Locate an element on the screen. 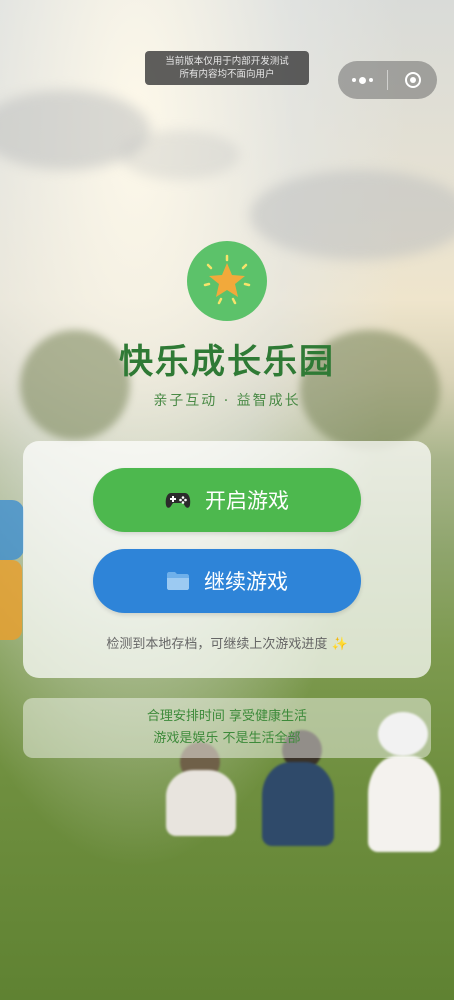 Image resolution: width=454 pixels, height=1000 pixels. dev-notice-banner: 当前版本仅用于内部开发测试 所有内容均不面向用户 is located at coordinates (227, 68).